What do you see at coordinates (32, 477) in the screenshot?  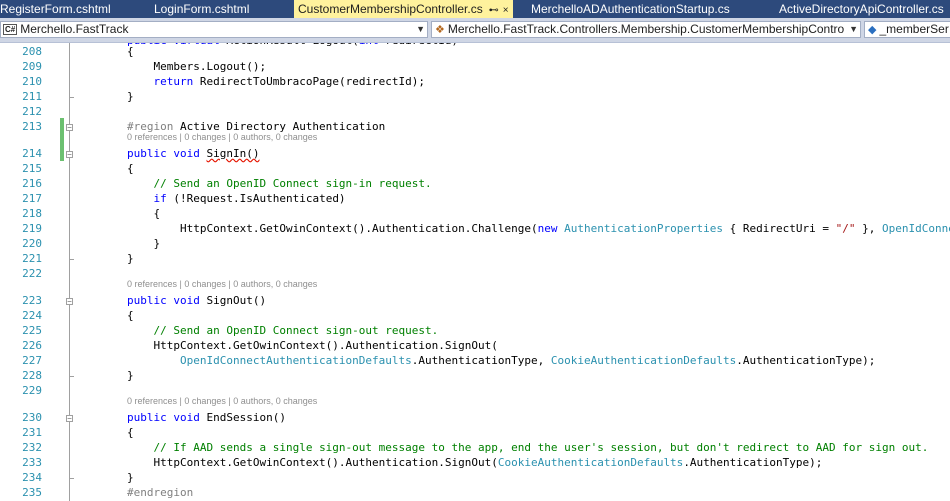 I see `line-number: 234` at bounding box center [32, 477].